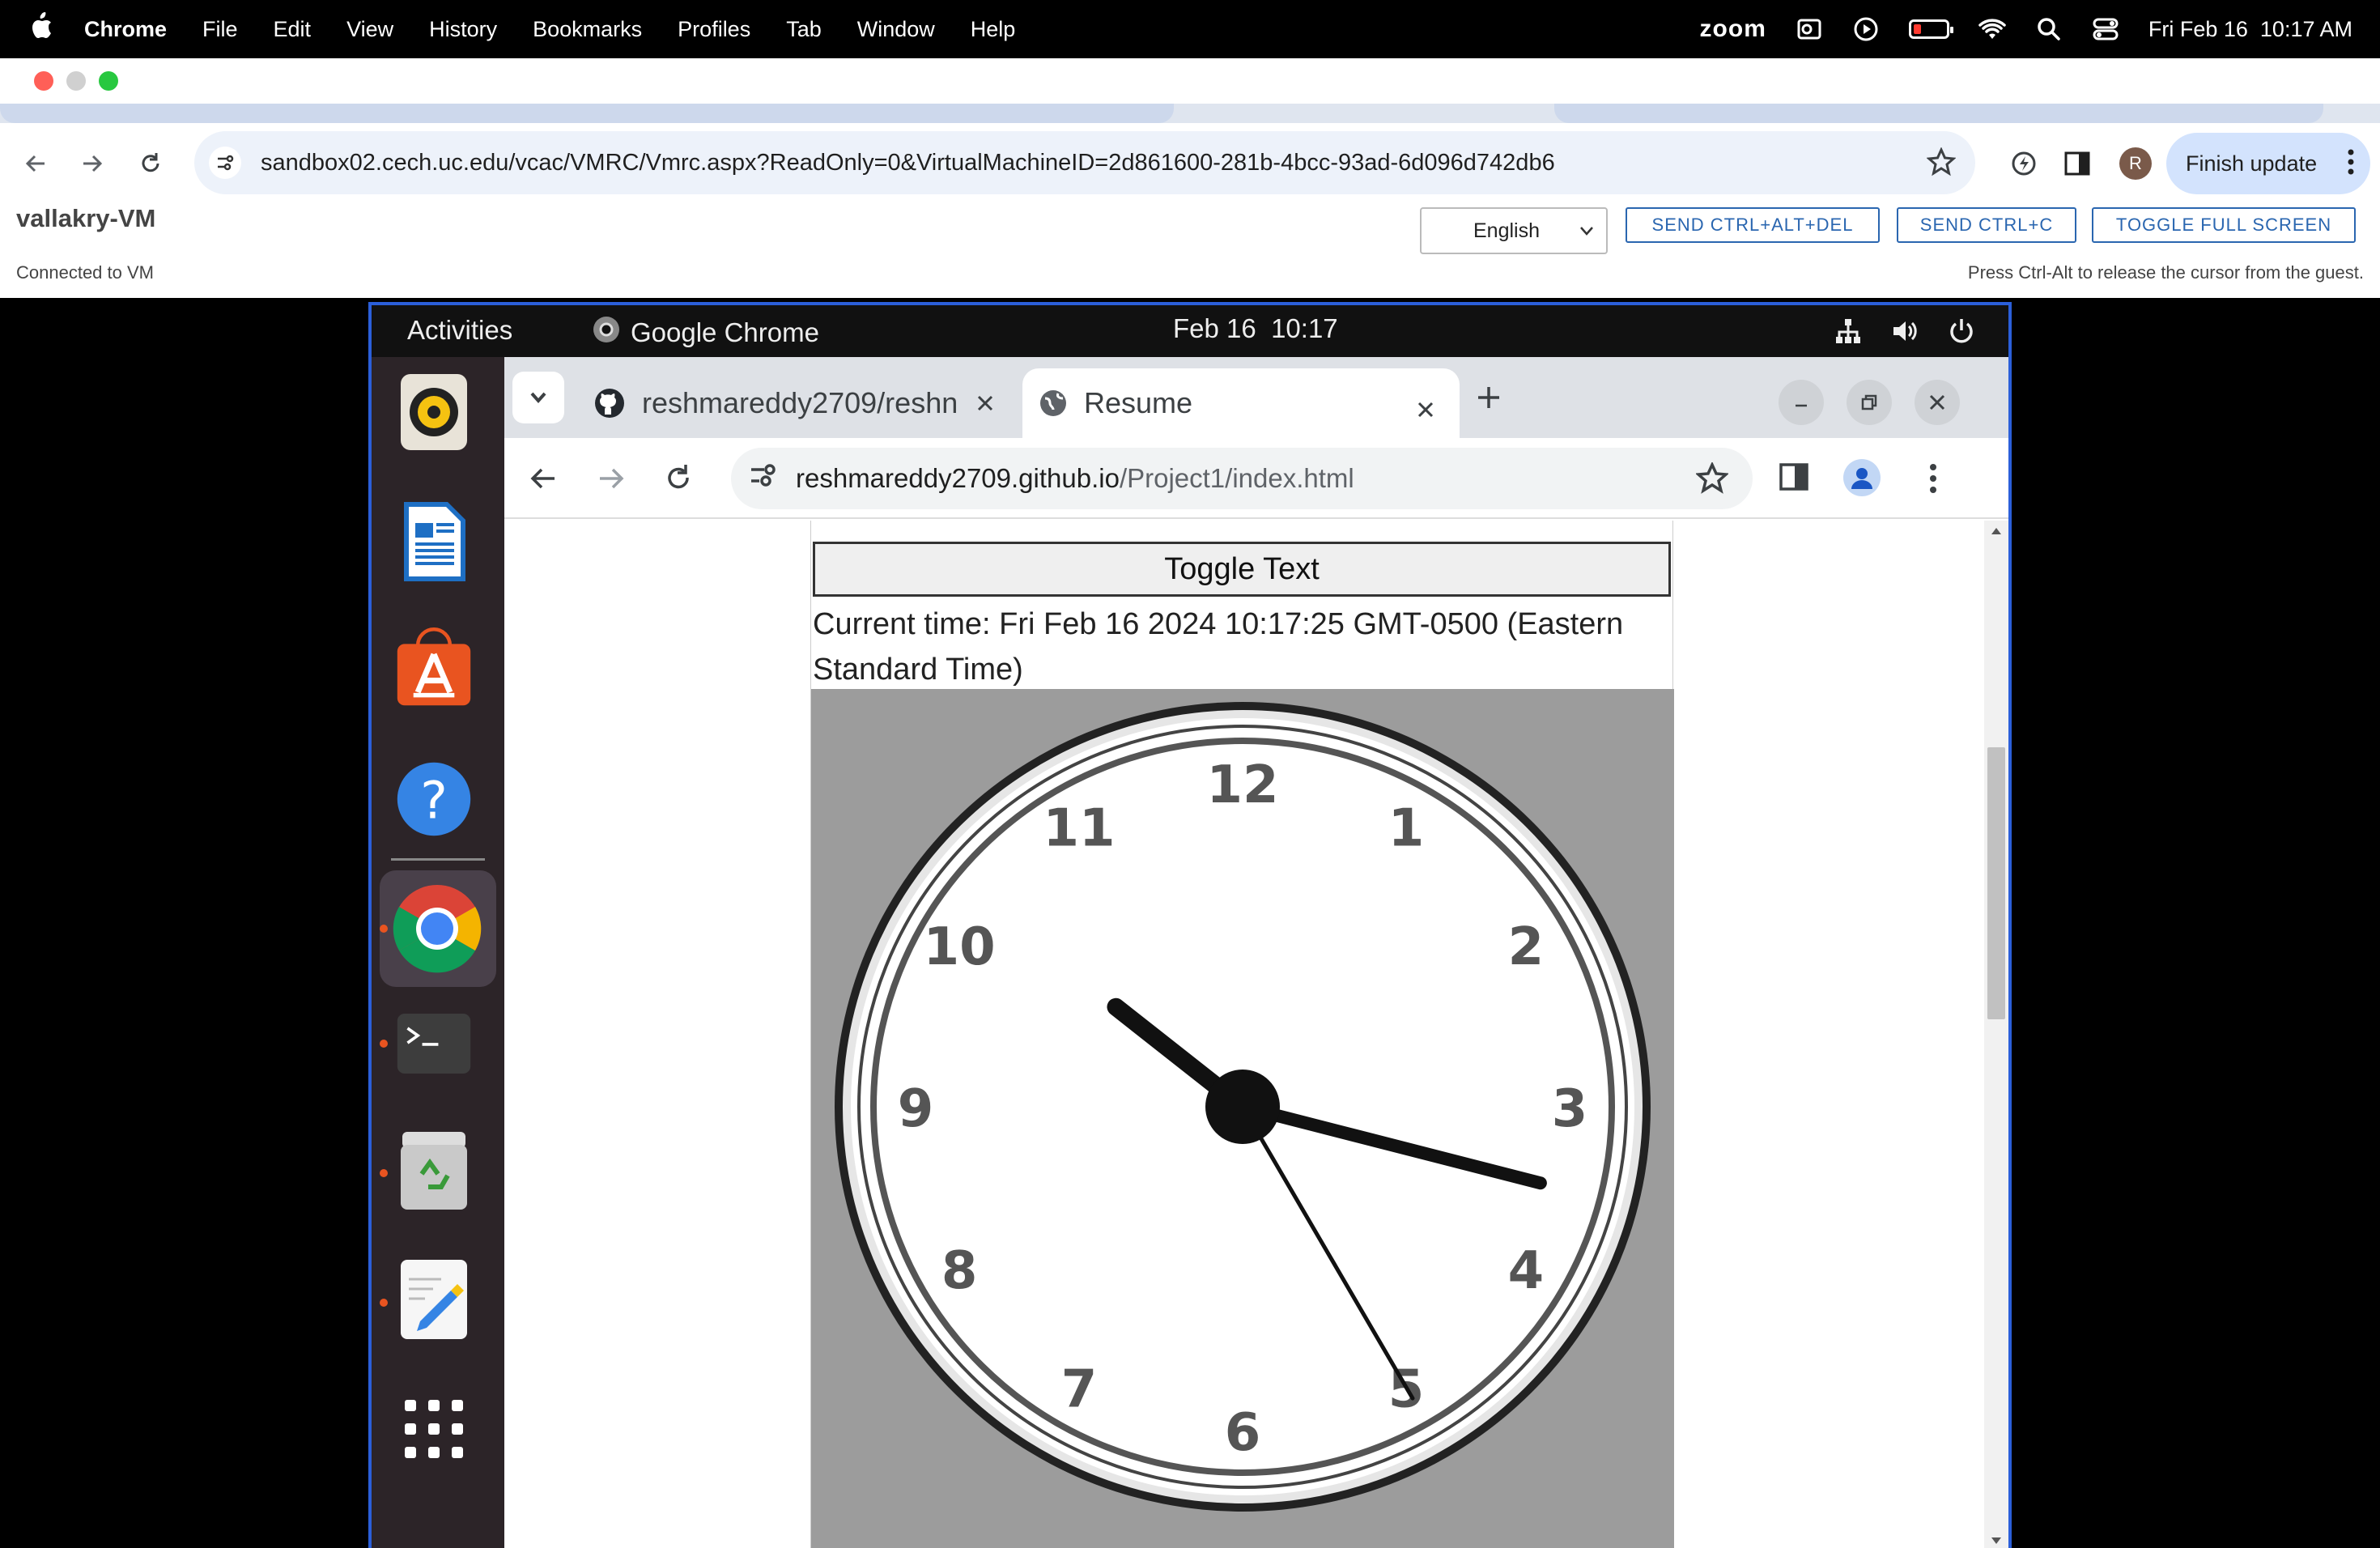 The height and width of the screenshot is (1548, 2380). Describe the element at coordinates (993, 29) in the screenshot. I see `menu-help: Help` at that location.